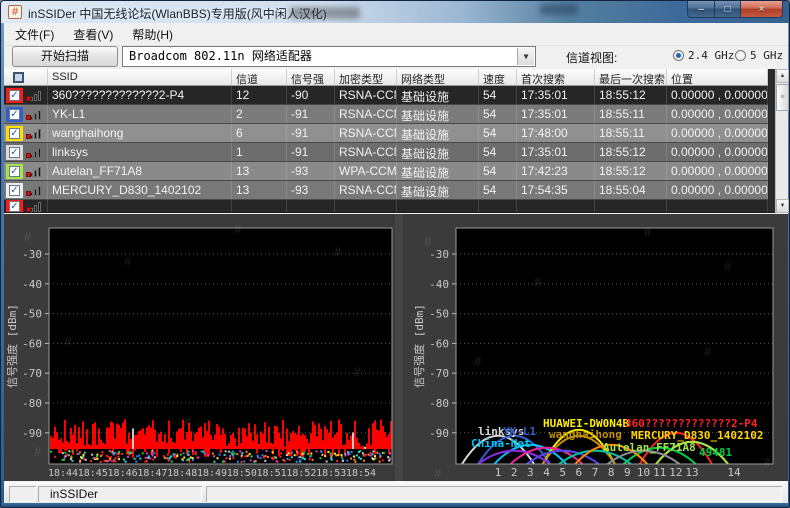  Describe the element at coordinates (556, 77) in the screenshot. I see `header-first-seen: 首次搜索` at that location.